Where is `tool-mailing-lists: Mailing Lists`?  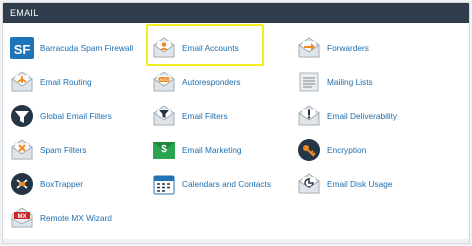 tool-mailing-lists: Mailing Lists is located at coordinates (381, 82).